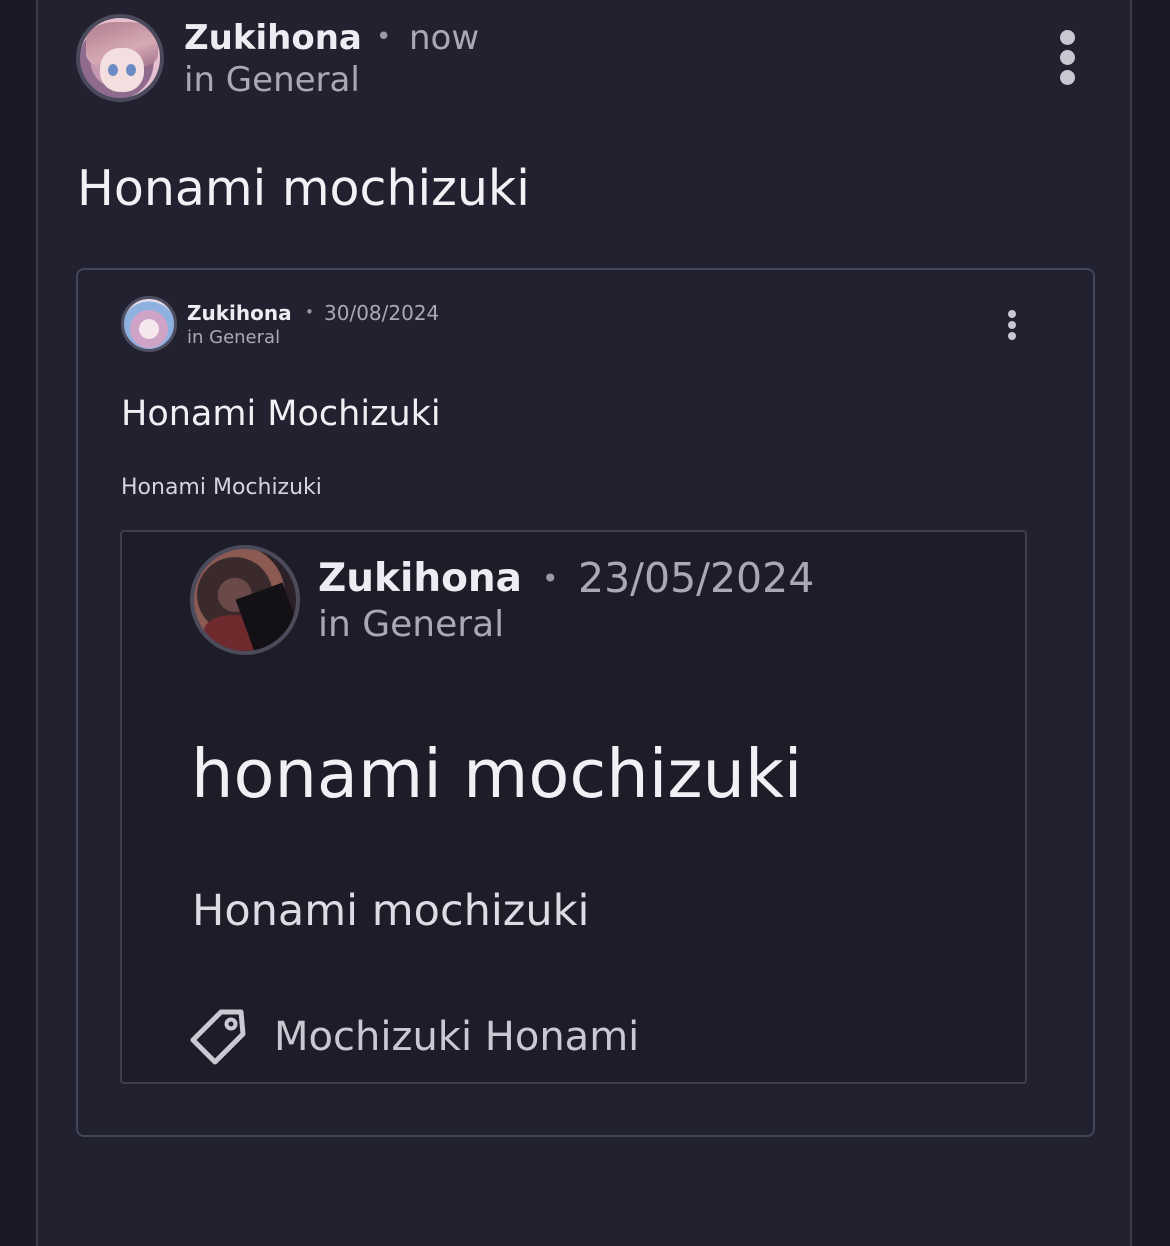  Describe the element at coordinates (444, 38) in the screenshot. I see `post-time: now` at that location.